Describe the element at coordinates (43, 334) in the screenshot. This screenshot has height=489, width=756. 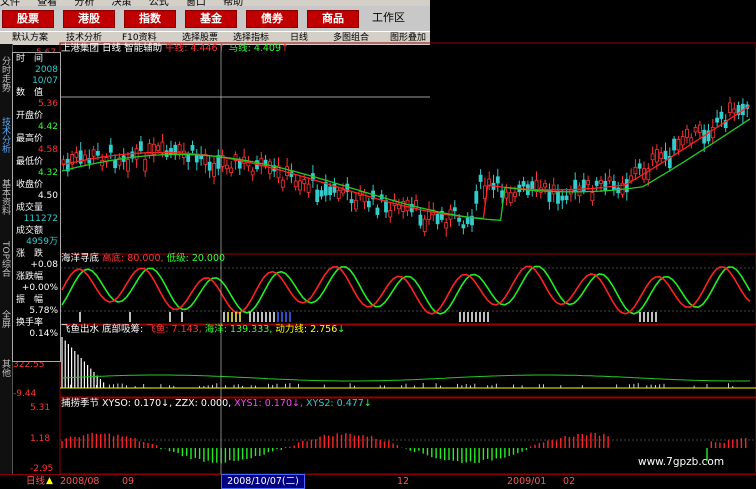
I see `turnover-value: 0.14%` at that location.